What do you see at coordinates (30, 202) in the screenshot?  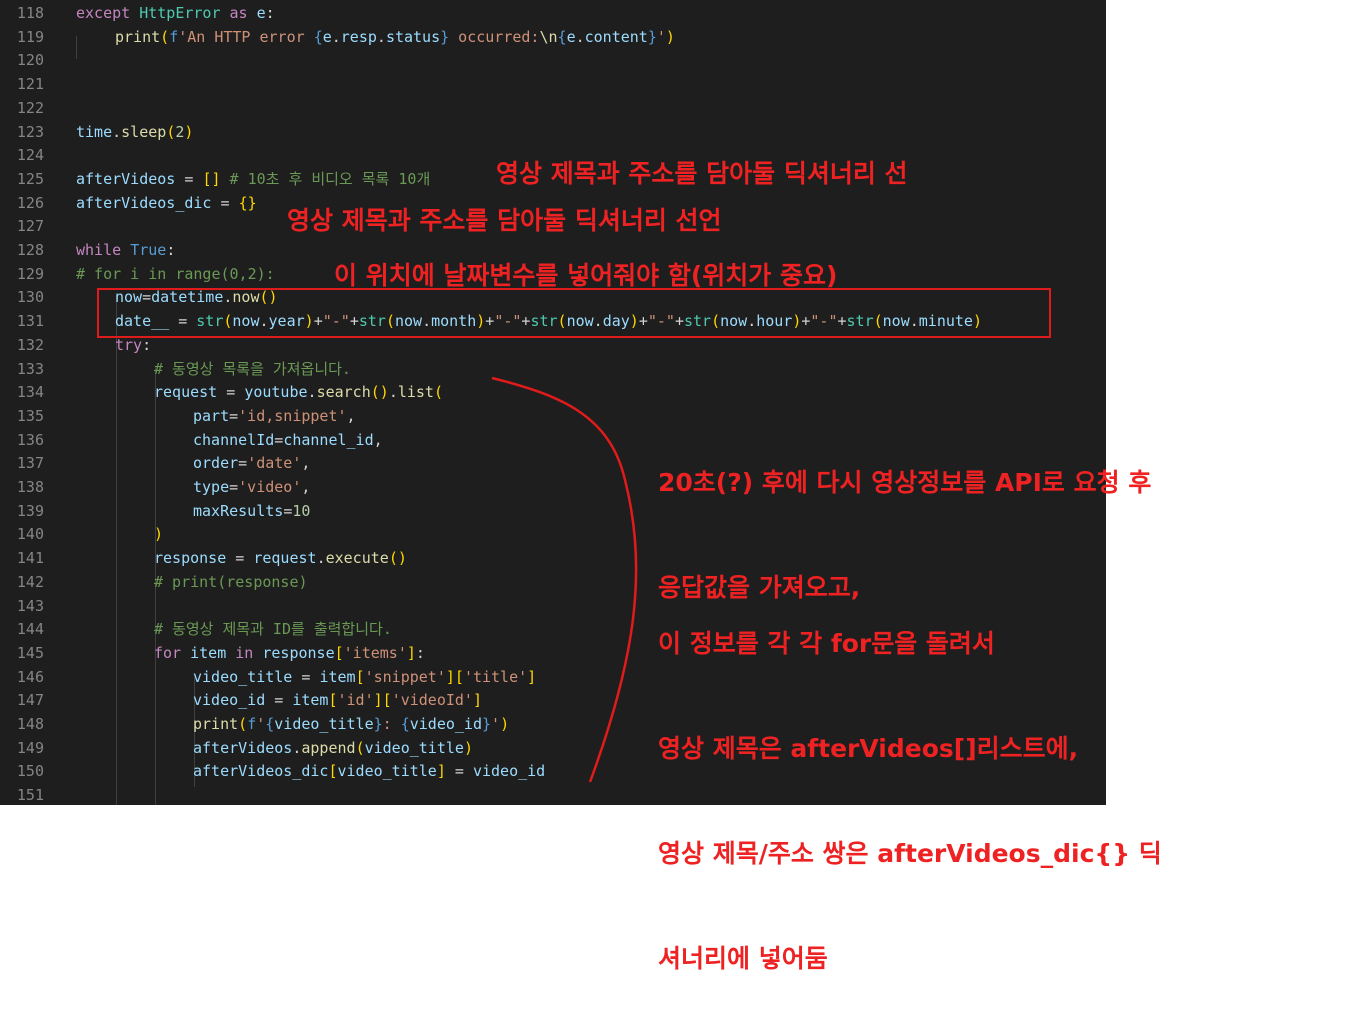 I see `line-number: 126` at bounding box center [30, 202].